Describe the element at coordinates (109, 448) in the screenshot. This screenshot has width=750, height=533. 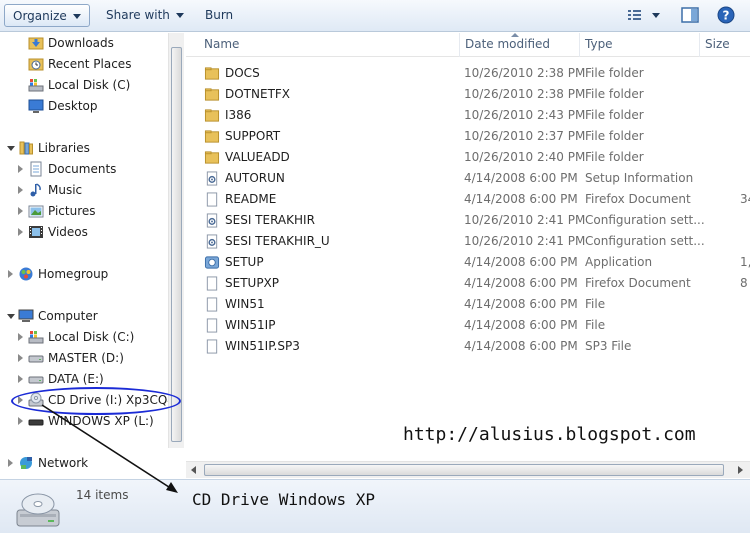
I see `annotation-arrow` at that location.